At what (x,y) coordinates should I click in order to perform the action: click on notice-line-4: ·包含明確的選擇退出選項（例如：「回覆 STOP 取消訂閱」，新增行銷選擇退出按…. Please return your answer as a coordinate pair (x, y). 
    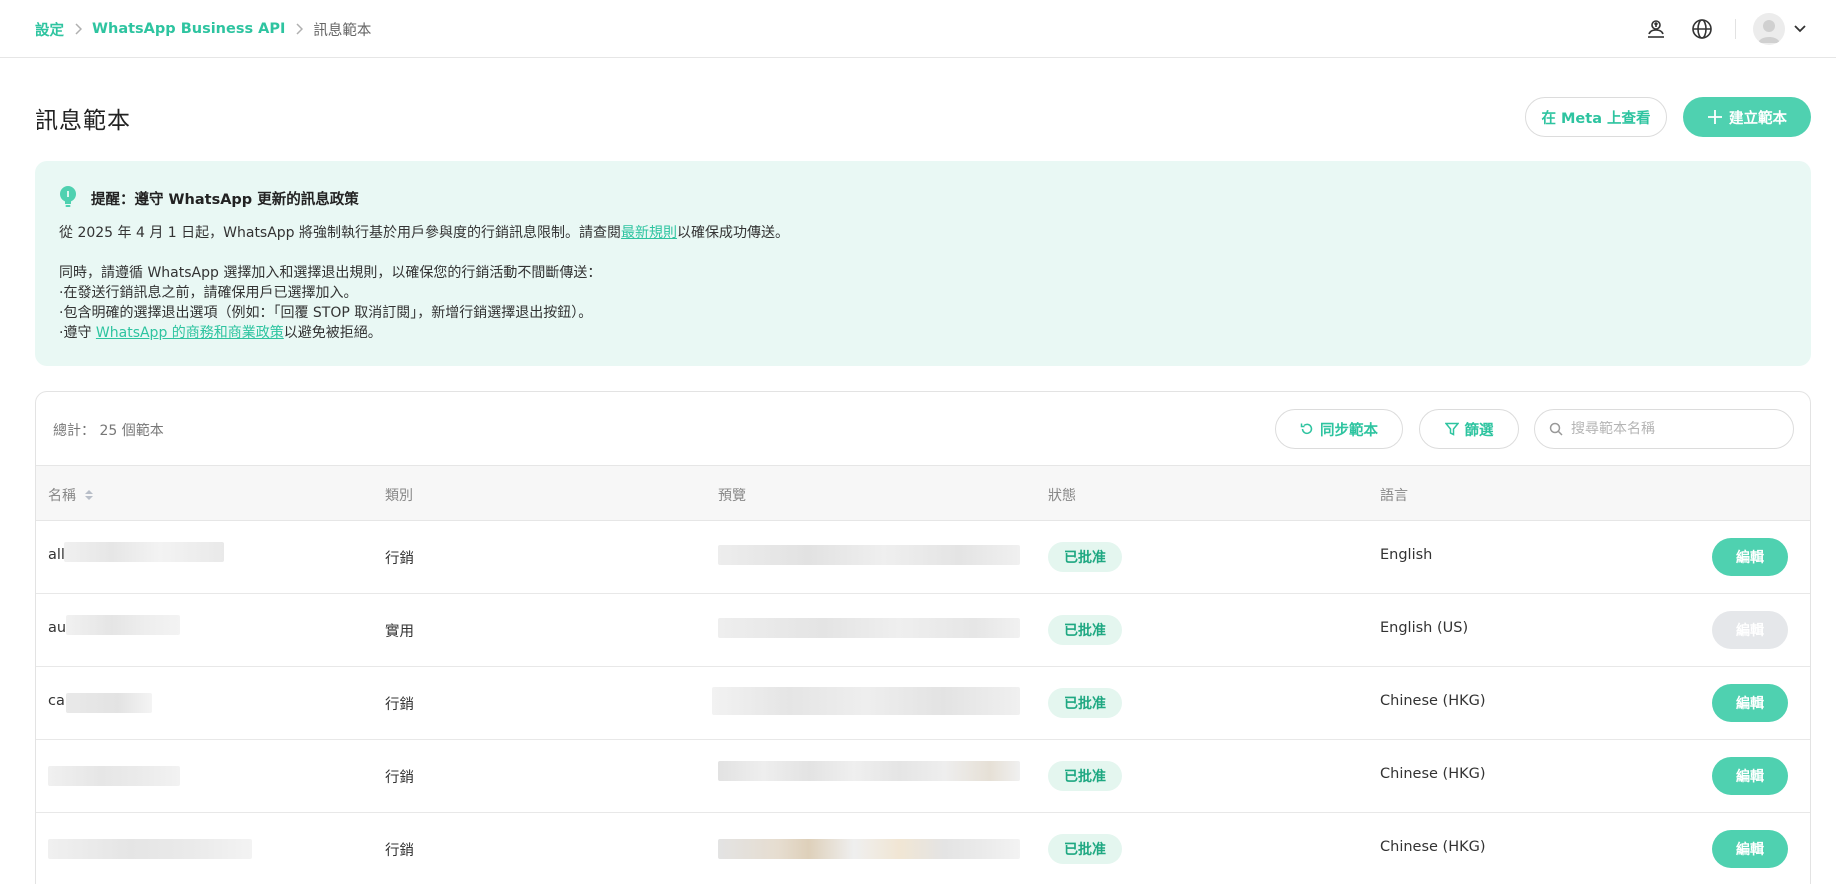
    Looking at the image, I should click on (326, 313).